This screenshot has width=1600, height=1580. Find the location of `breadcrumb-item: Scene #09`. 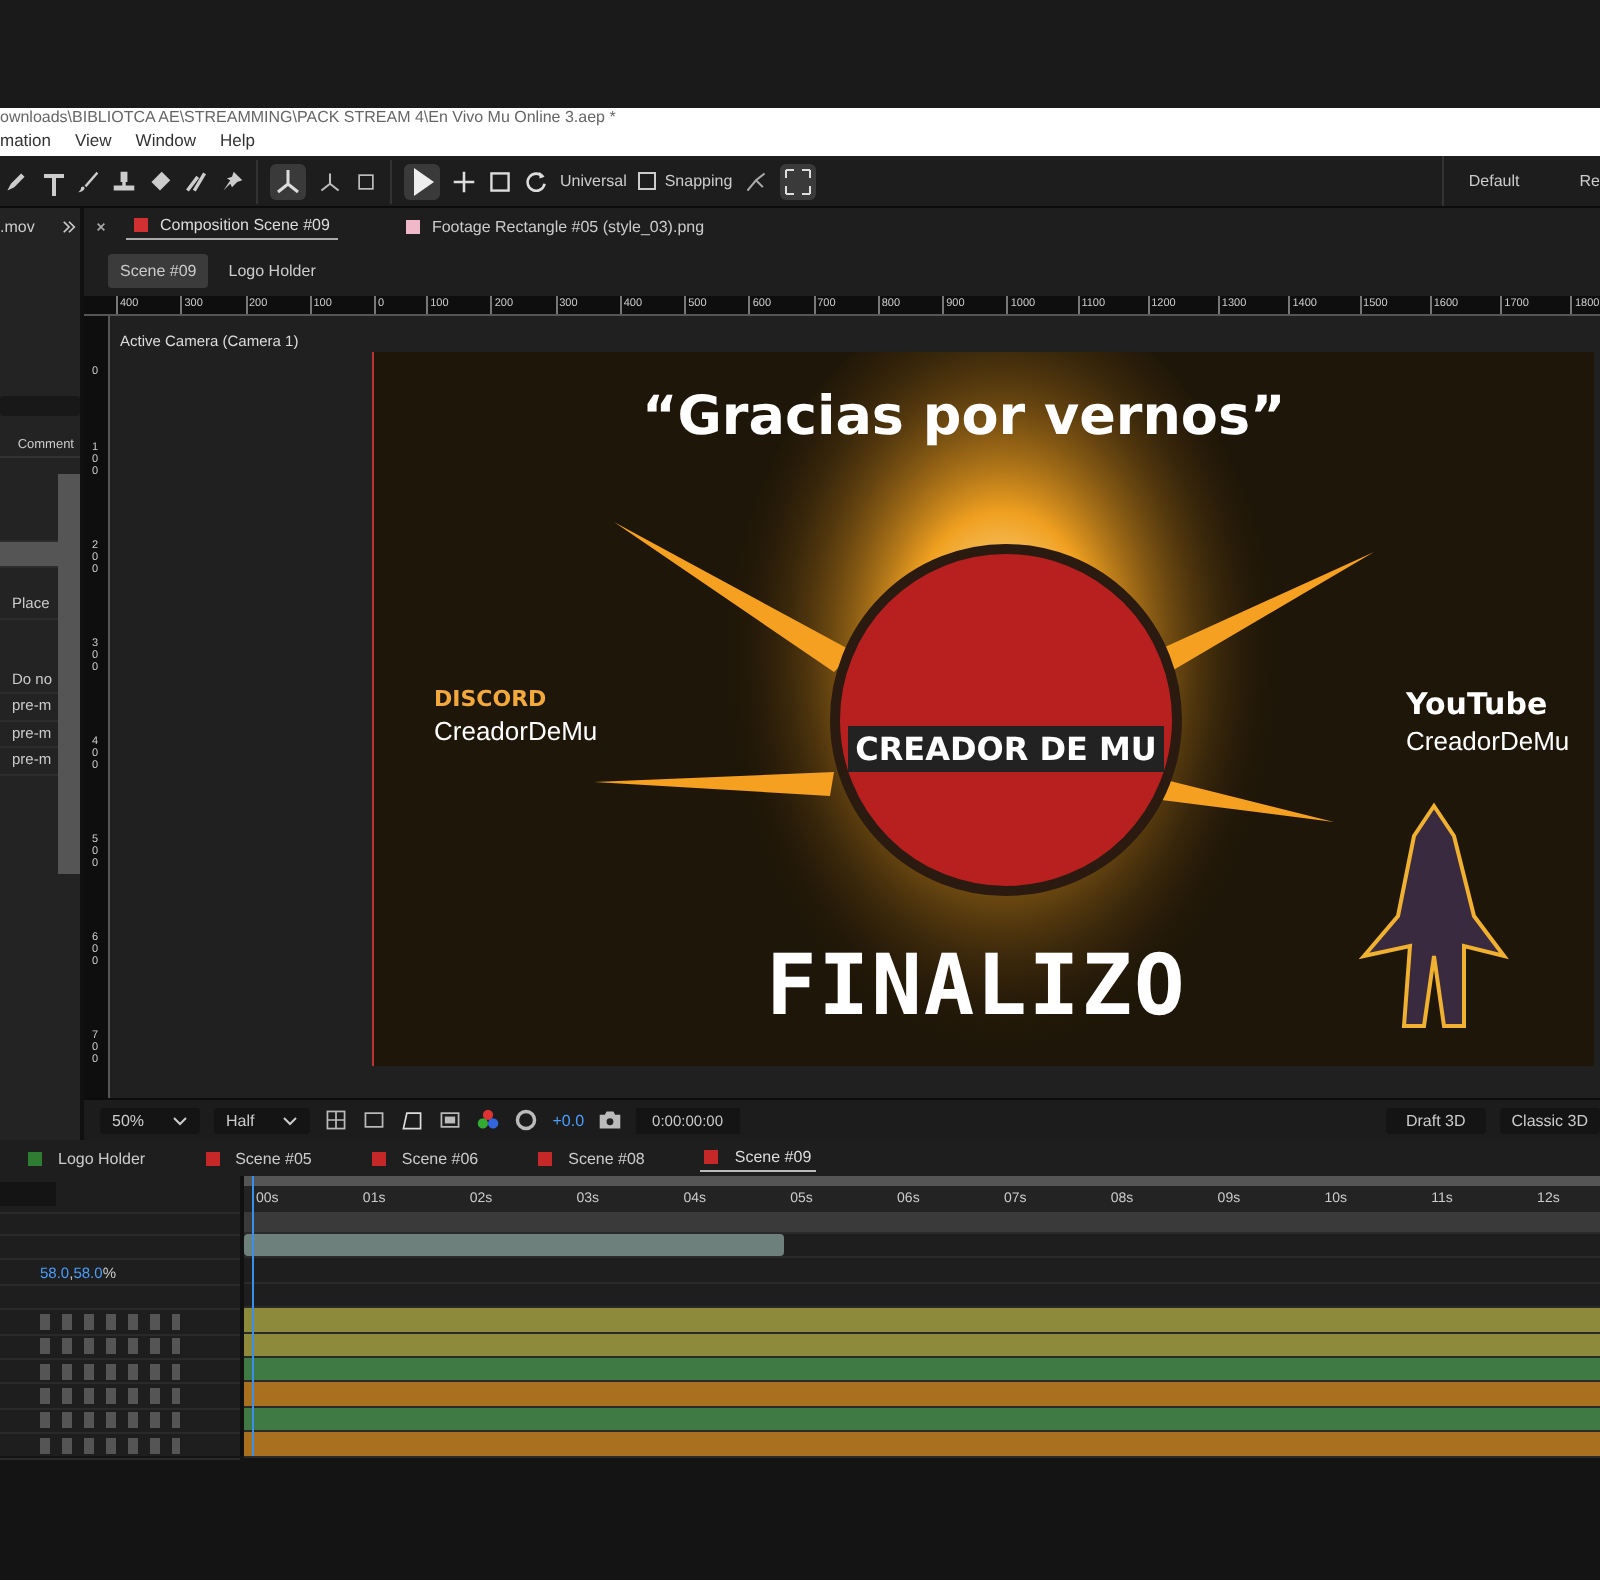

breadcrumb-item: Scene #09 is located at coordinates (158, 270).